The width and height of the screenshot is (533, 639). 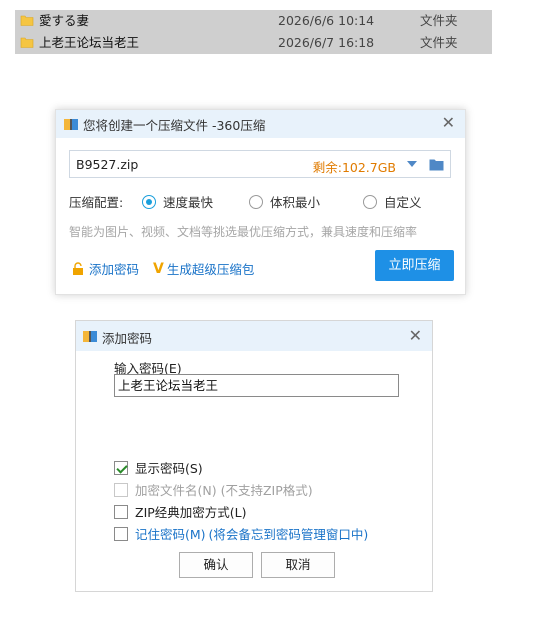 I want to click on folder-browse-icon, so click(x=436, y=164).